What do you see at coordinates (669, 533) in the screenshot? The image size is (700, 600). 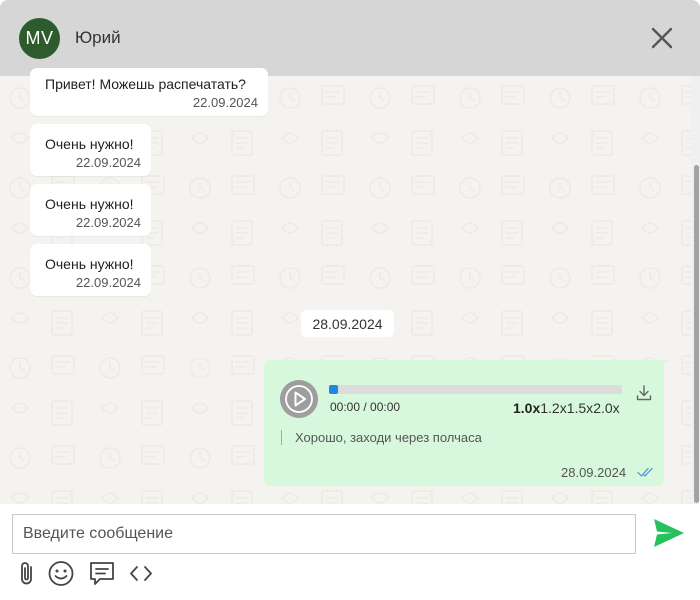 I see `send-icon` at bounding box center [669, 533].